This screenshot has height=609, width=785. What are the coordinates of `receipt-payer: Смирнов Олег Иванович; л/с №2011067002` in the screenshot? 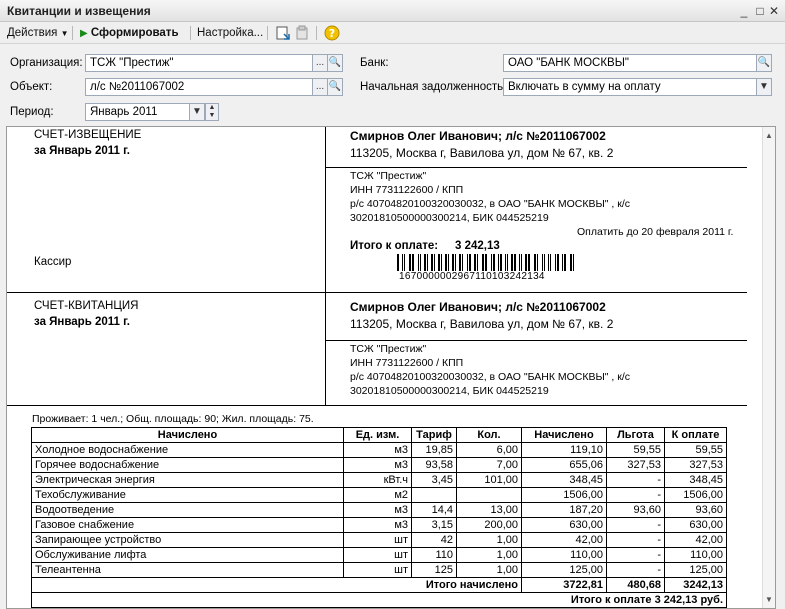 It's located at (478, 307).